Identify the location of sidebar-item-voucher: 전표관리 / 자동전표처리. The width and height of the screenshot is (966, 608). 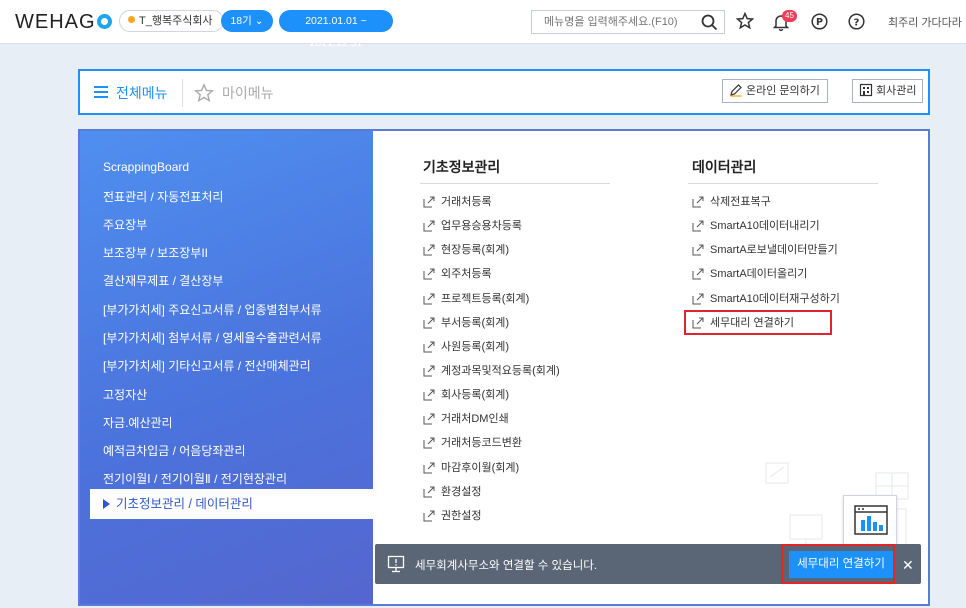
(163, 196).